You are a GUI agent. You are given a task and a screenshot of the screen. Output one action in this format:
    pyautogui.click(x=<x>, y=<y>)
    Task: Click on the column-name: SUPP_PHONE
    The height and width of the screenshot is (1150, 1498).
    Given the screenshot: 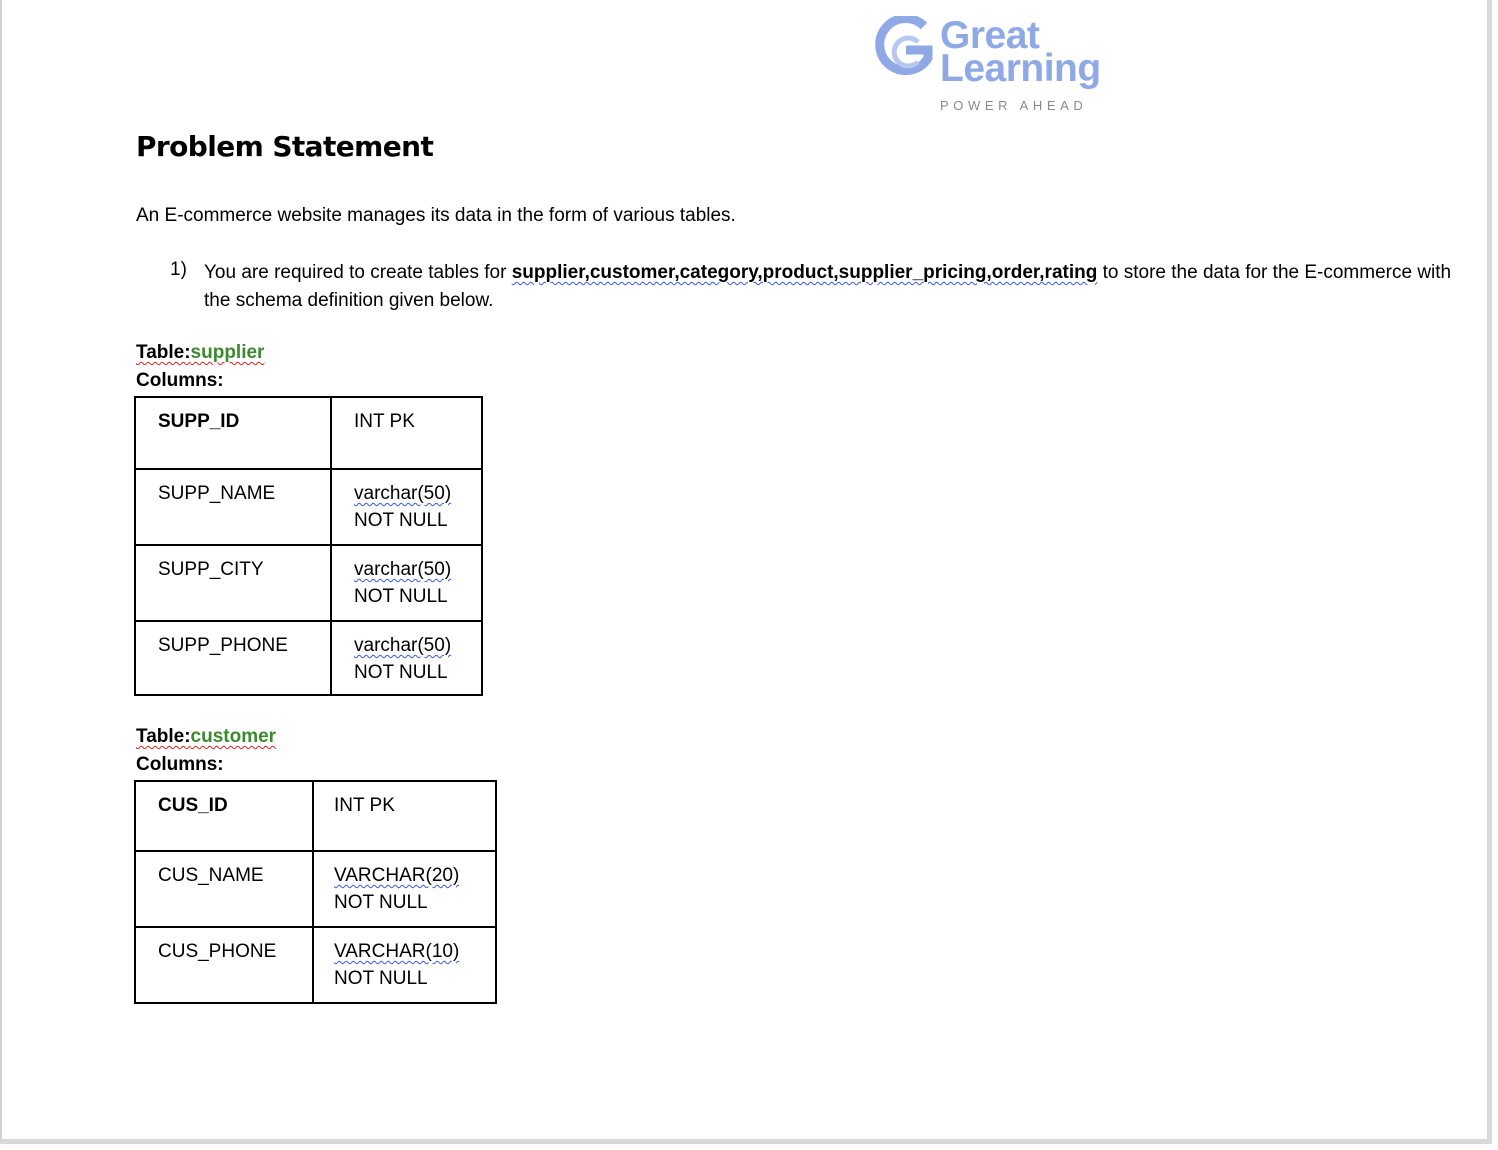 What is the action you would take?
    pyautogui.click(x=233, y=658)
    